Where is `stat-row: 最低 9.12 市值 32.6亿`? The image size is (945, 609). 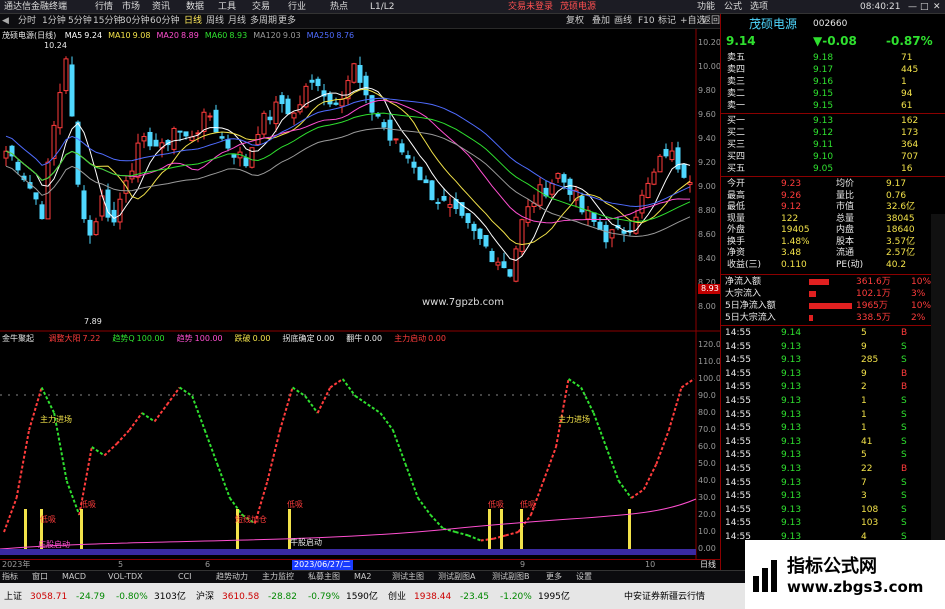
stat-row: 最低 9.12 市值 32.6亿 is located at coordinates (833, 207).